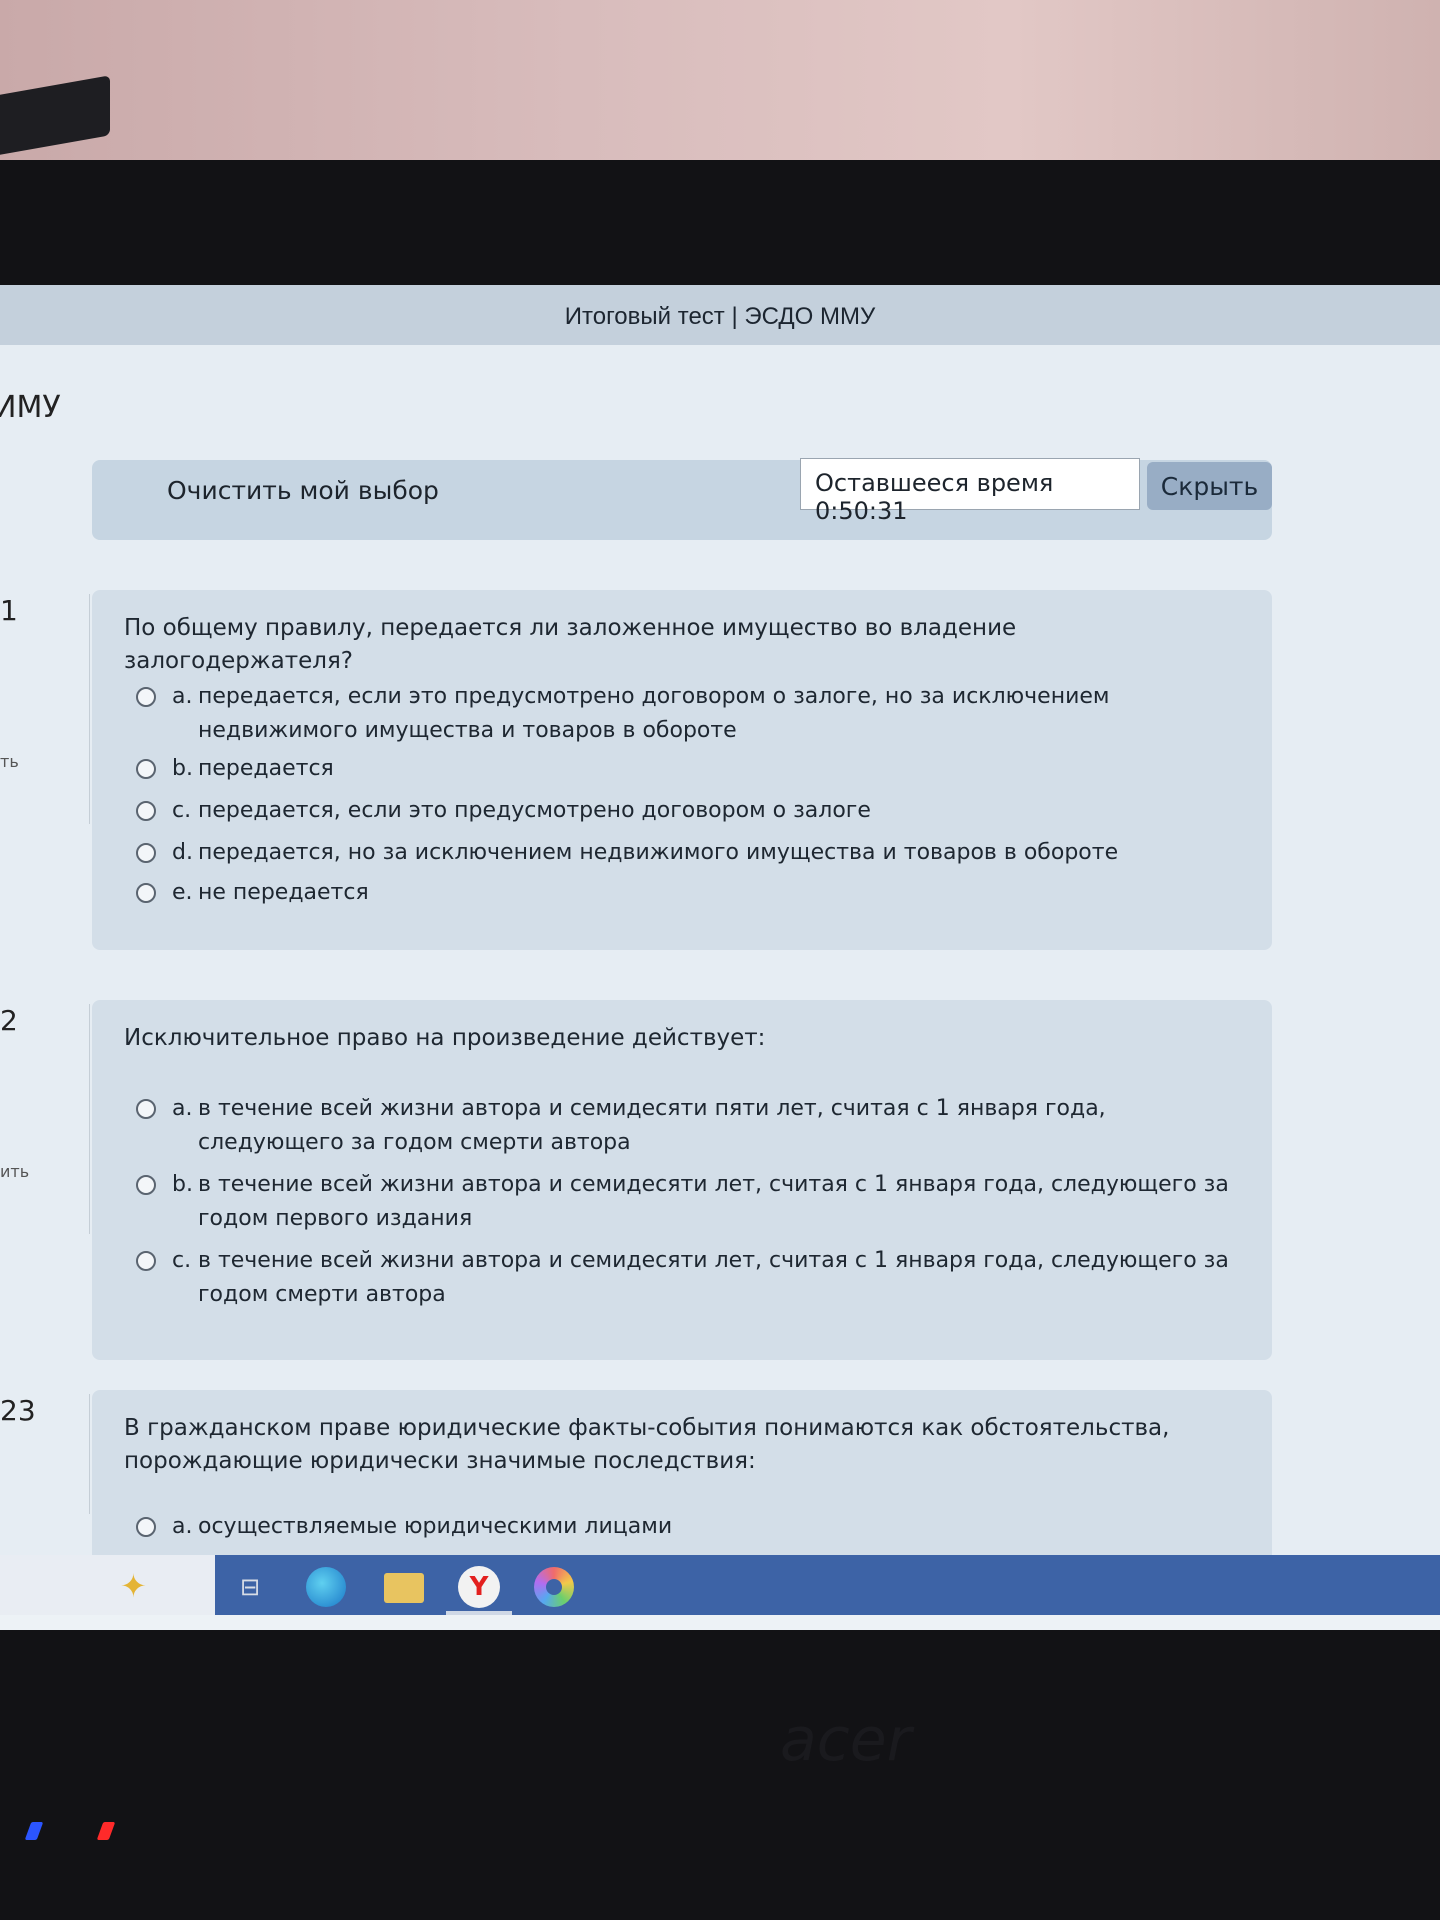 The image size is (1440, 1920). Describe the element at coordinates (970, 491) in the screenshot. I see `remaining-time-timer: Оставшееся время 0:50:31` at that location.